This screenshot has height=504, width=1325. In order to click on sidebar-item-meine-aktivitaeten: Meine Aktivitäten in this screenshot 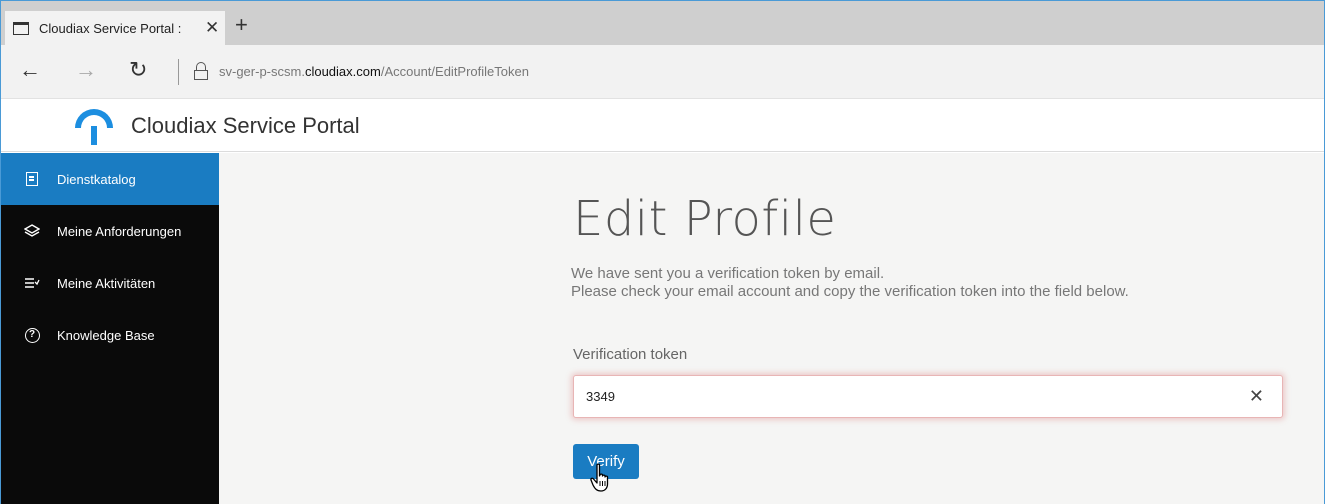, I will do `click(110, 283)`.